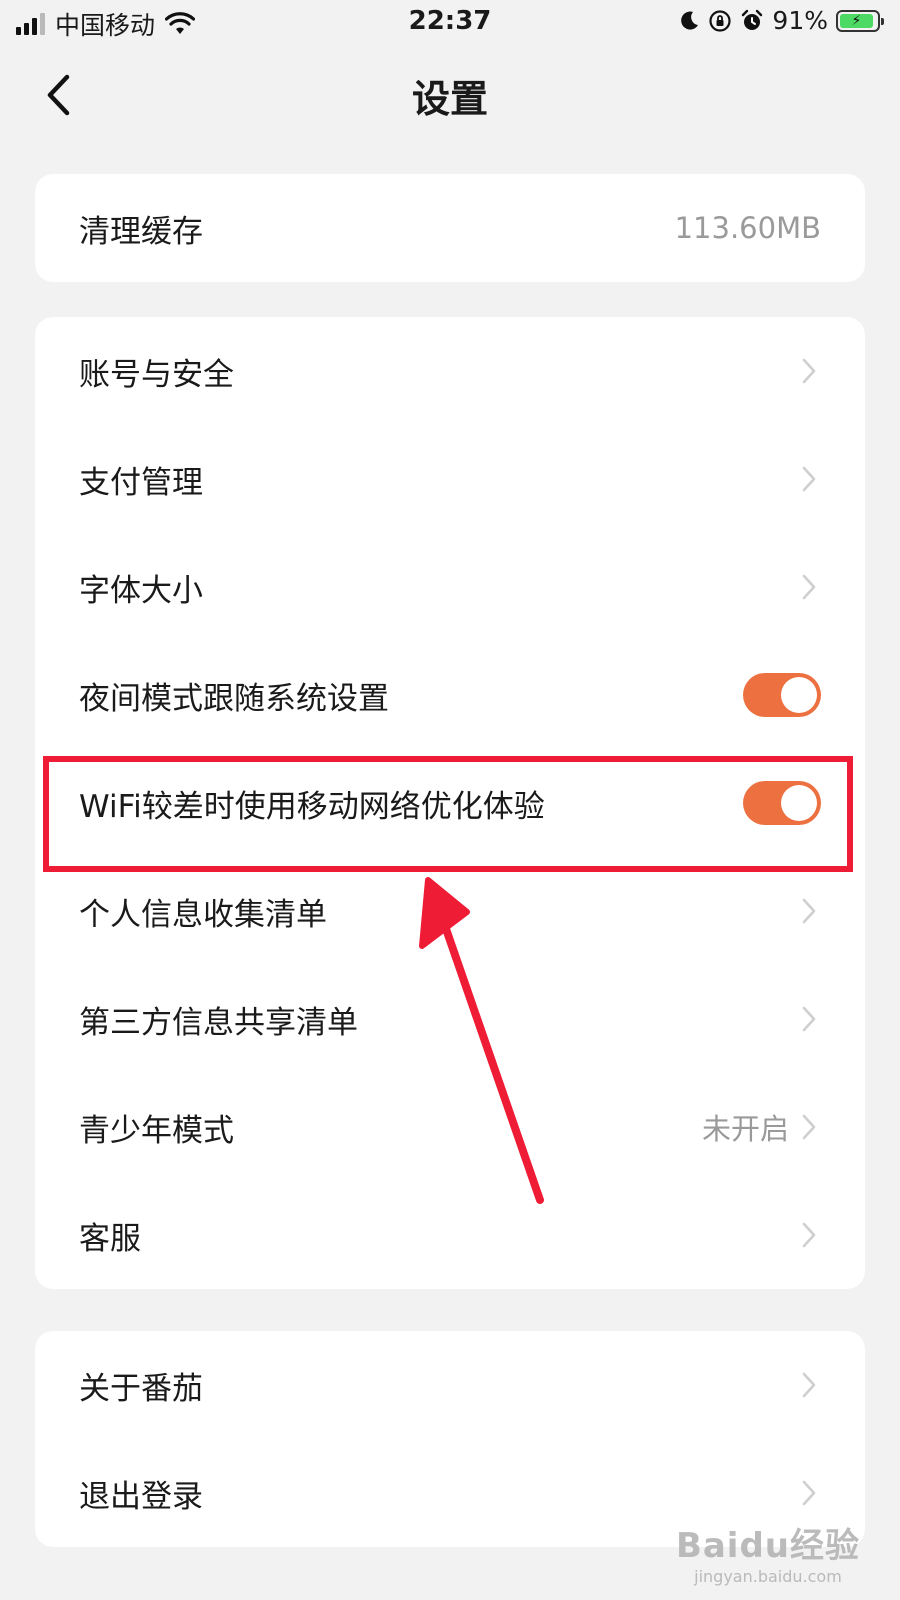 This screenshot has height=1600, width=900. What do you see at coordinates (768, 1576) in the screenshot?
I see `watermark-url: jingyan.baidu.com` at bounding box center [768, 1576].